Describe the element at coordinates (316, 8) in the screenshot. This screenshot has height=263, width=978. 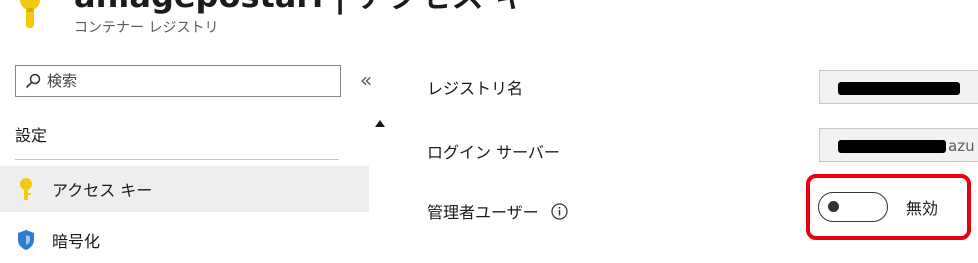
I see `page-title: aniagepostari | アクセス キー` at that location.